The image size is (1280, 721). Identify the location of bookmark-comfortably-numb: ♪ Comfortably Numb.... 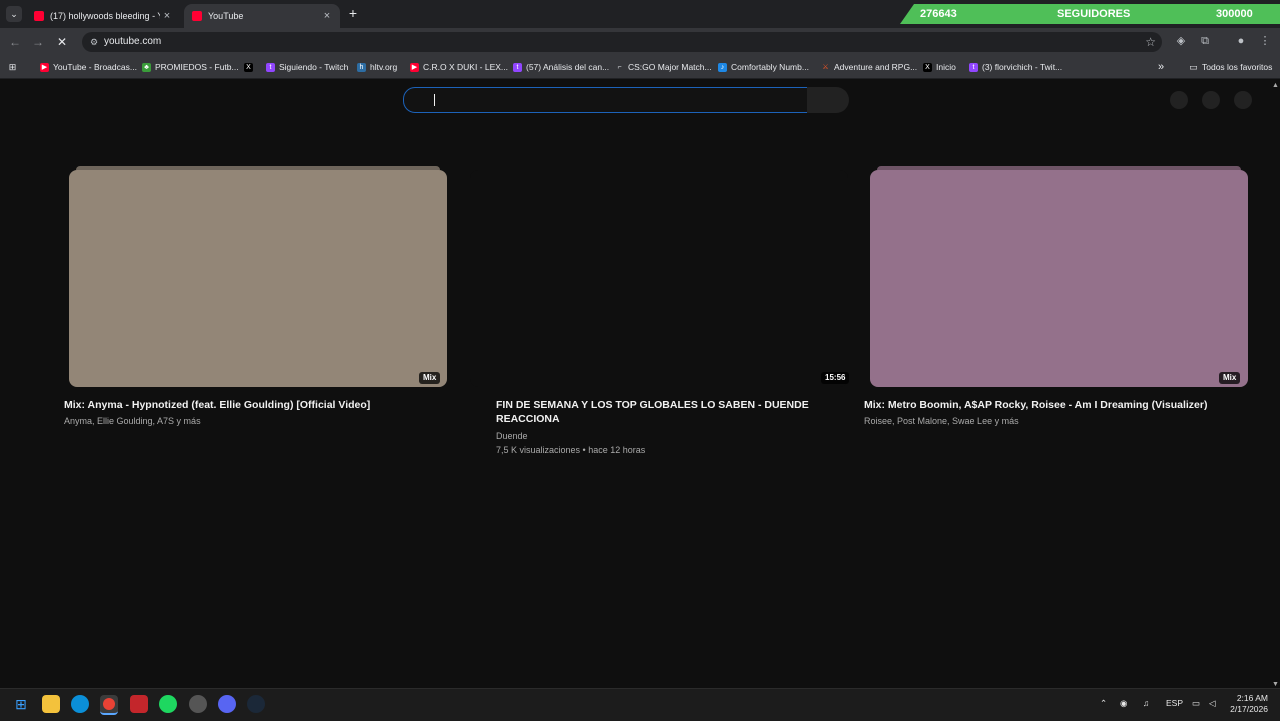
(763, 67).